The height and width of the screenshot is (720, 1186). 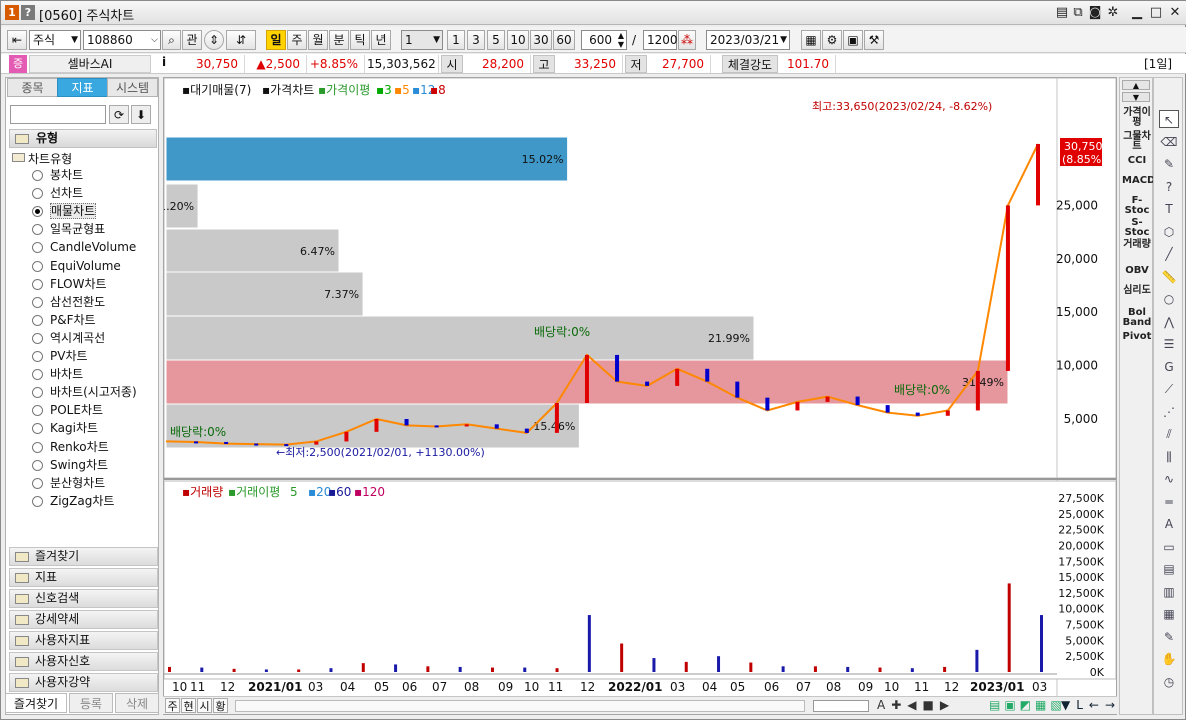 What do you see at coordinates (1169, 434) in the screenshot?
I see `speed-icon: ⫽` at bounding box center [1169, 434].